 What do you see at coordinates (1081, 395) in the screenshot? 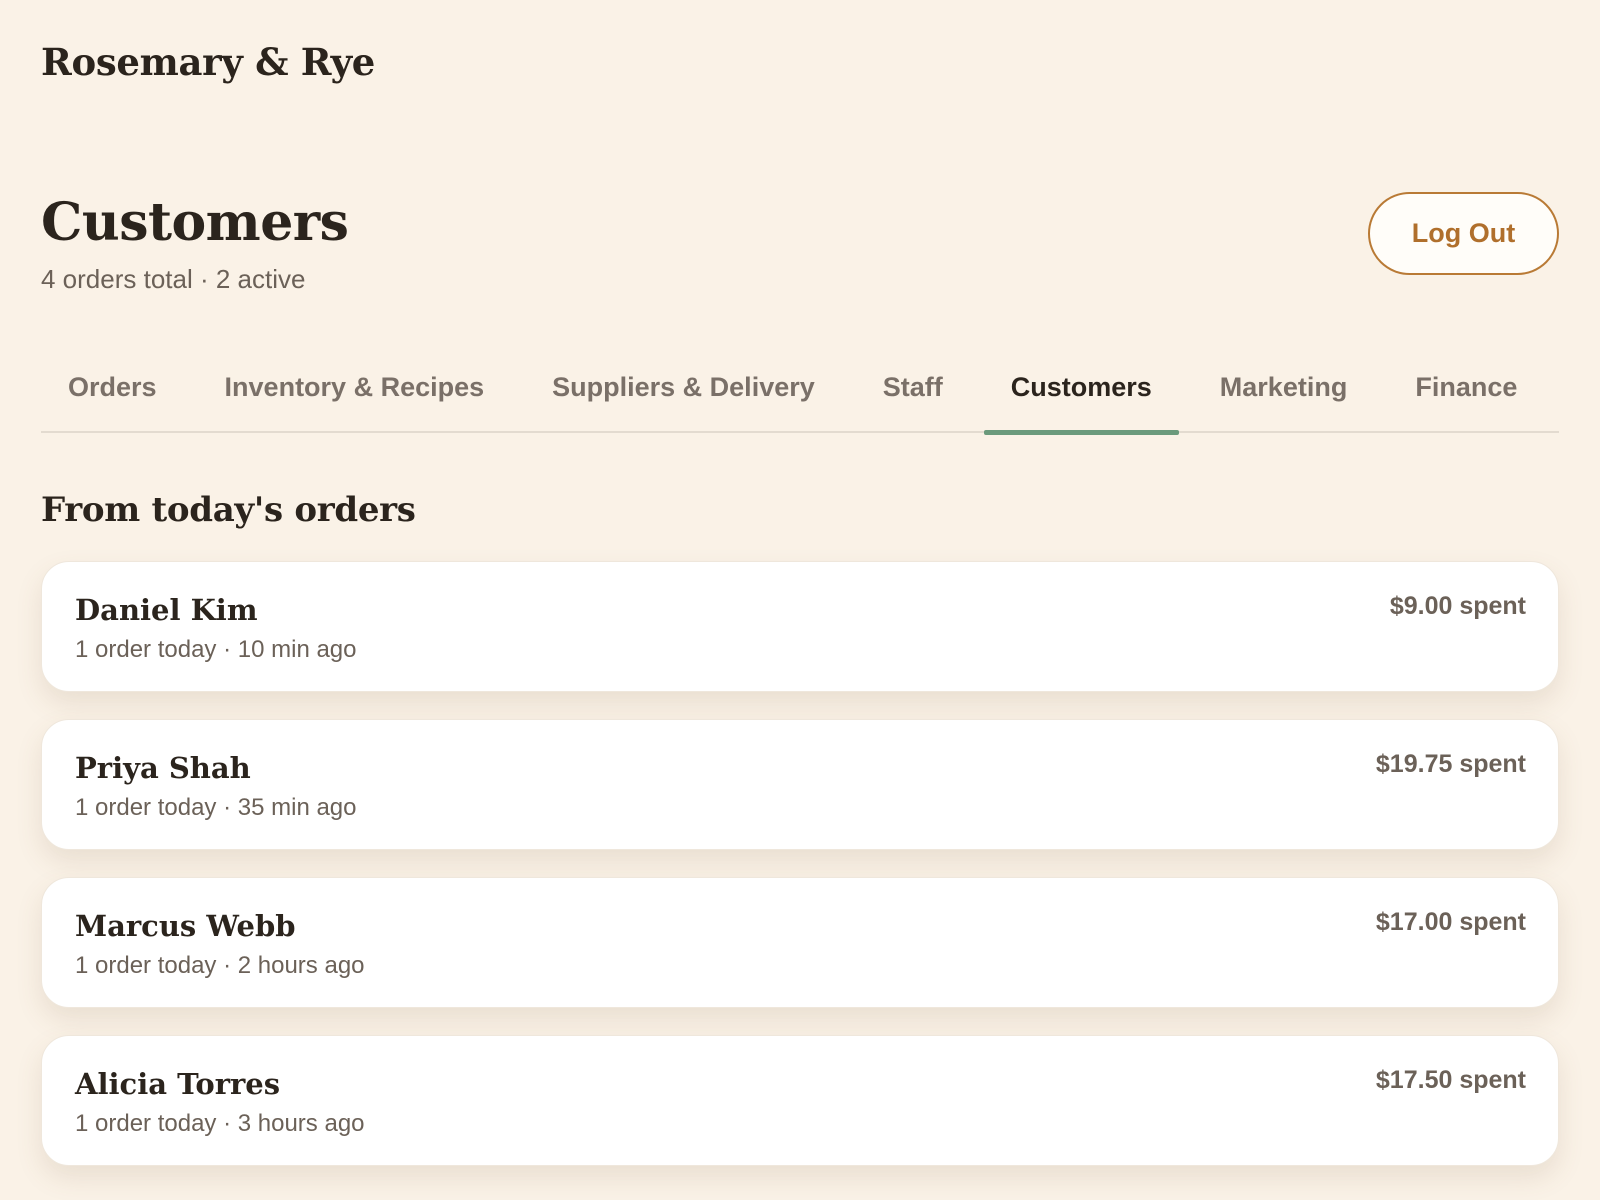
I see `tab-customers: Customers` at bounding box center [1081, 395].